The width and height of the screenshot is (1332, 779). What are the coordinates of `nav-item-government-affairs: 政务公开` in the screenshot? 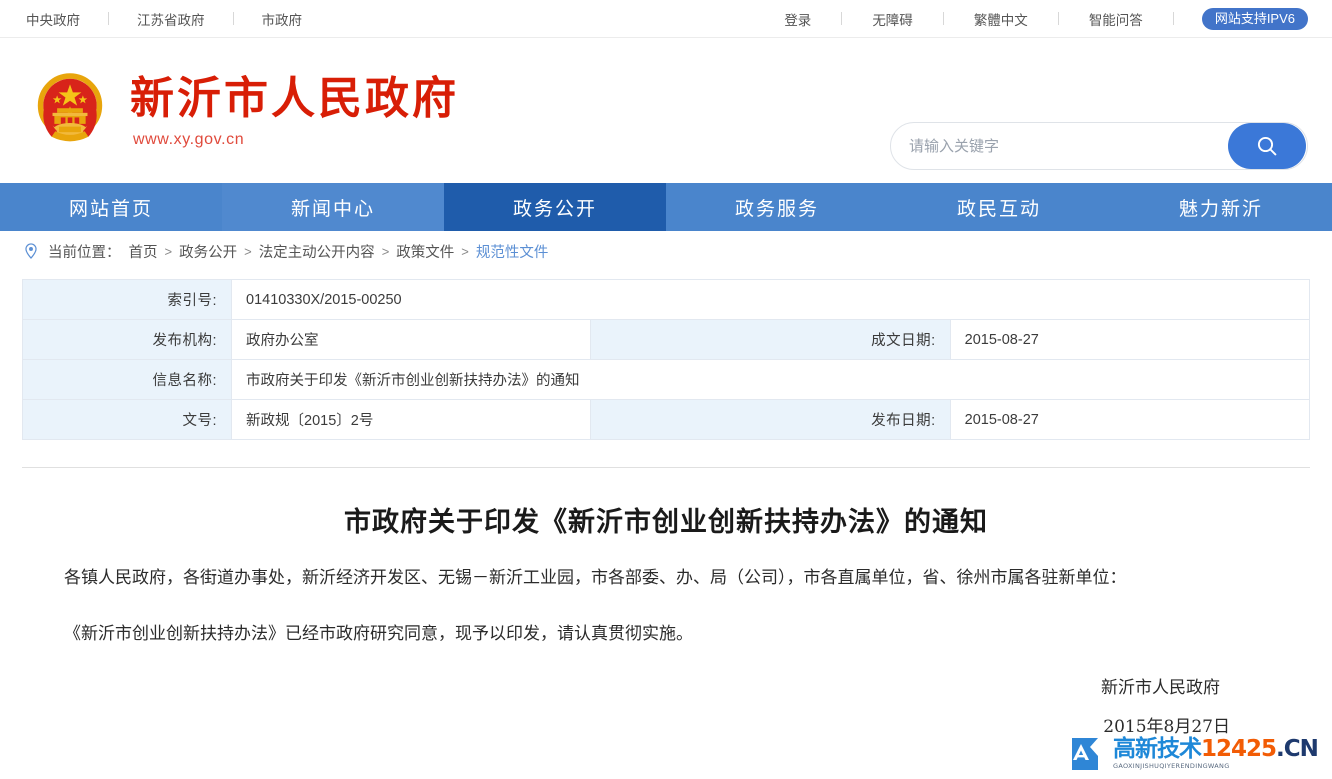 It's located at (555, 207).